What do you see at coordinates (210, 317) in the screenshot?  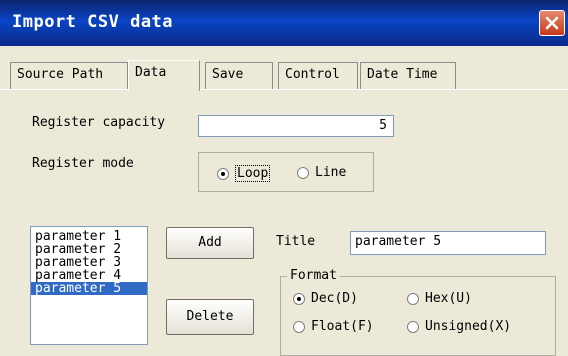 I see `delete-button: Delete` at bounding box center [210, 317].